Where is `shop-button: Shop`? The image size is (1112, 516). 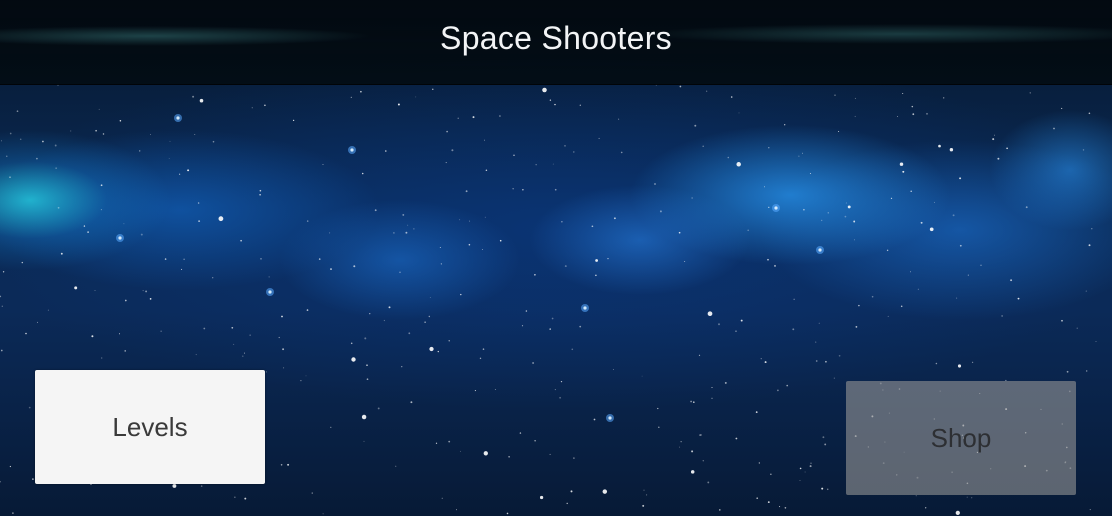
shop-button: Shop is located at coordinates (961, 438).